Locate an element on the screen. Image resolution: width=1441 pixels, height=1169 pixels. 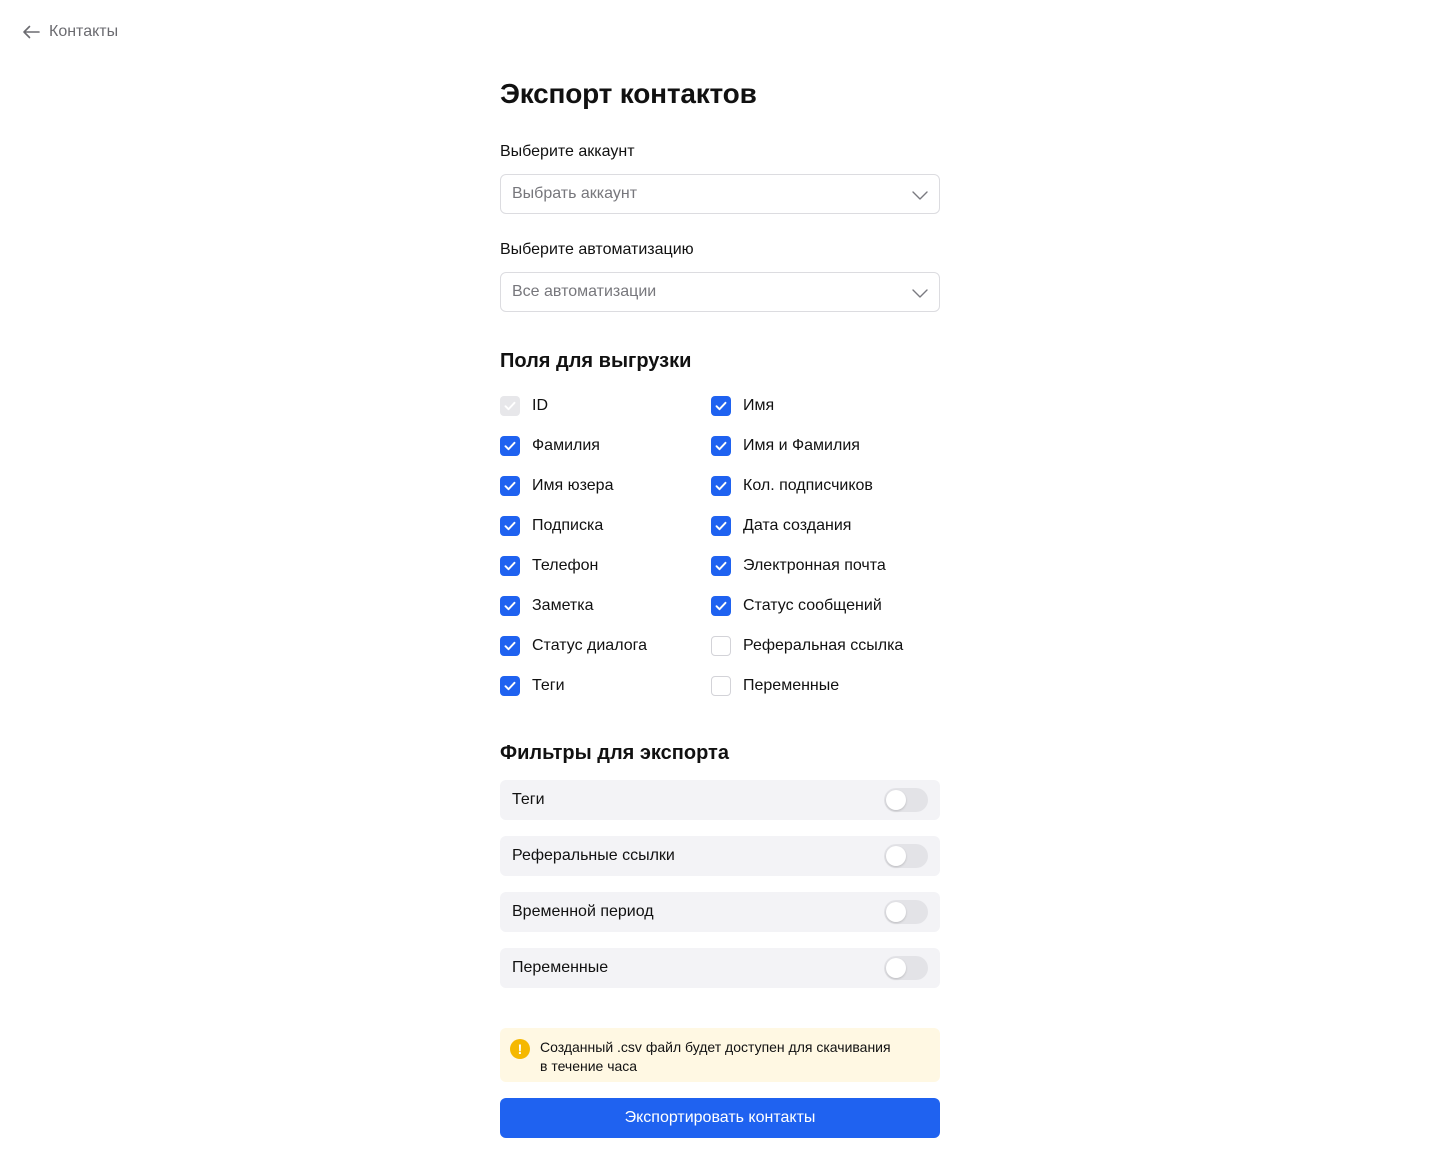
filter-label: Временной период is located at coordinates (583, 911).